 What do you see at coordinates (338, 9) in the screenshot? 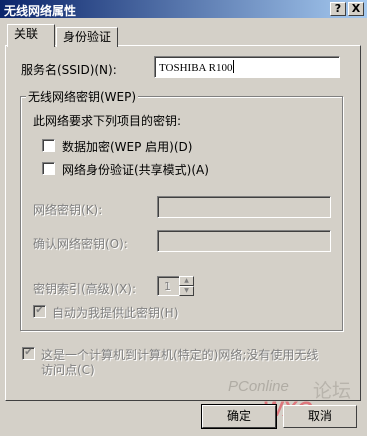
I see `help-button: ?` at bounding box center [338, 9].